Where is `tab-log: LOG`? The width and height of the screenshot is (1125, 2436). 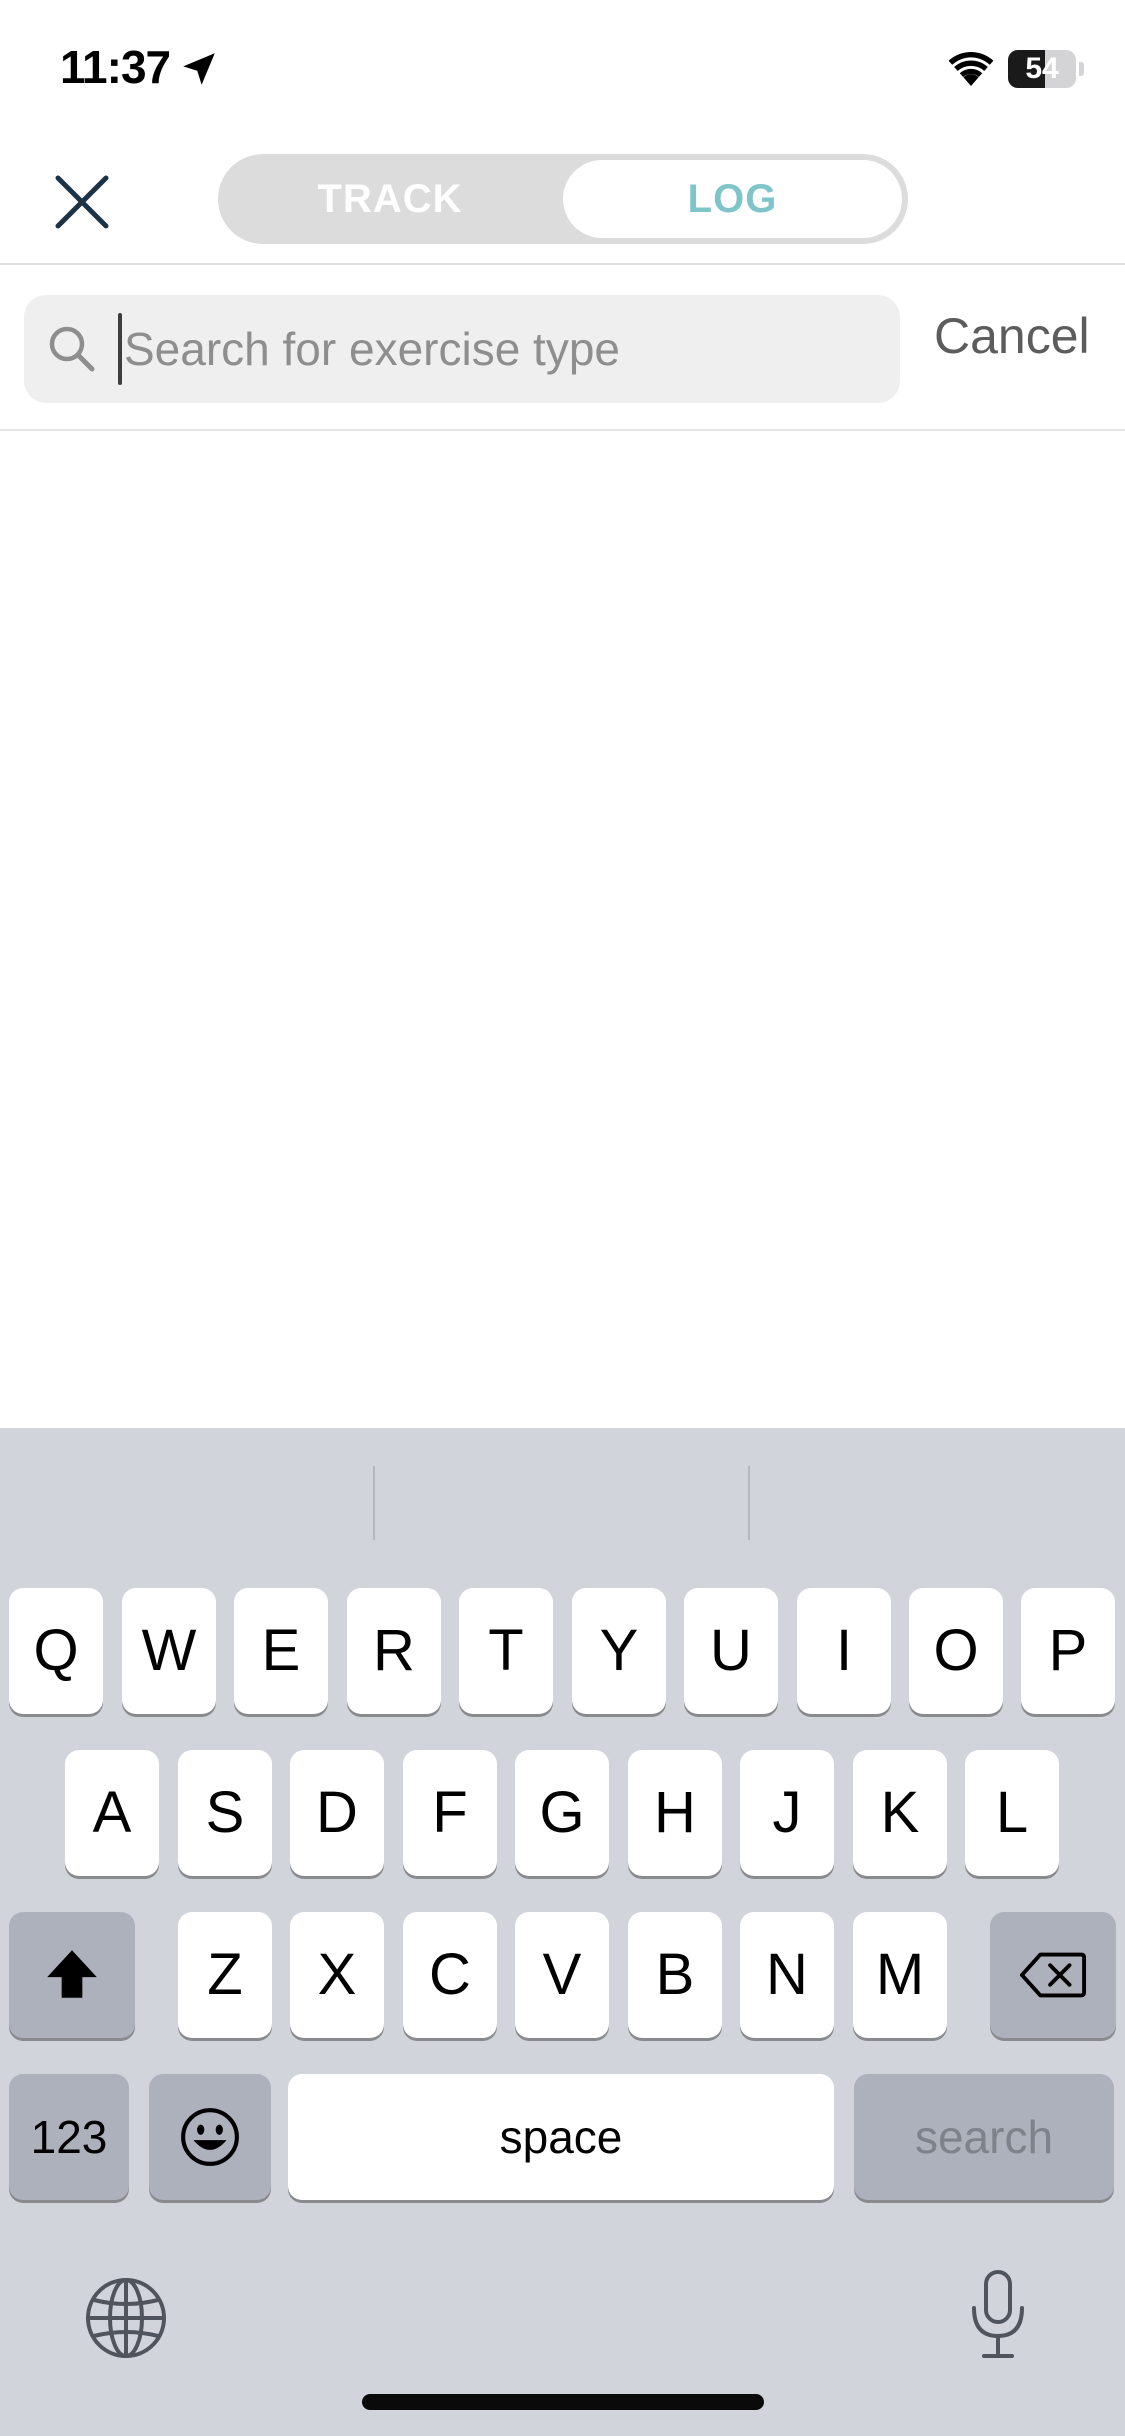 tab-log: LOG is located at coordinates (732, 199).